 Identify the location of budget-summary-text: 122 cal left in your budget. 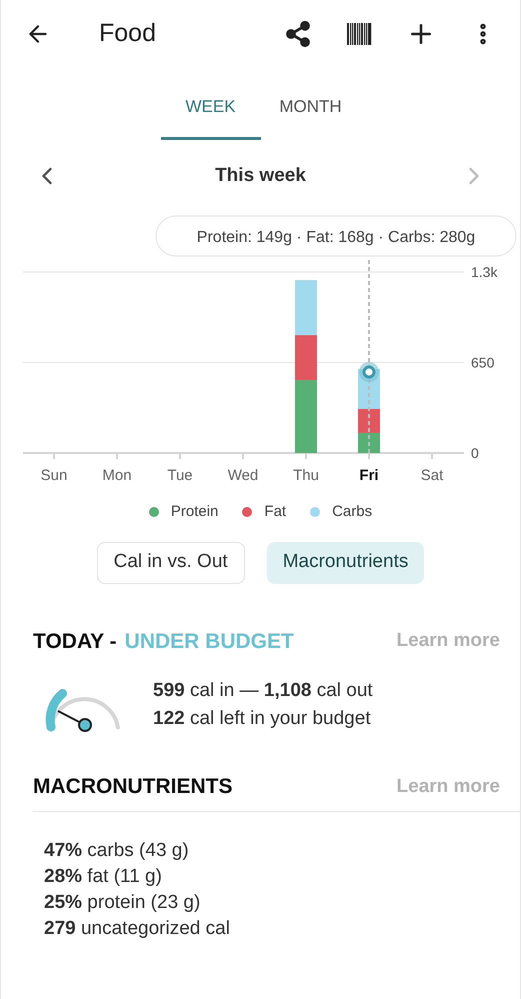
(262, 719).